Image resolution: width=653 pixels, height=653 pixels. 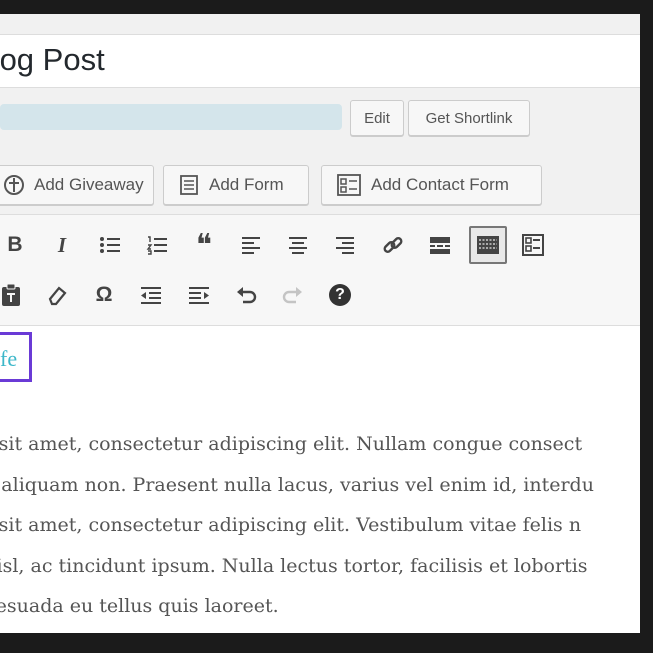 What do you see at coordinates (157, 245) in the screenshot?
I see `numbered-list-icon` at bounding box center [157, 245].